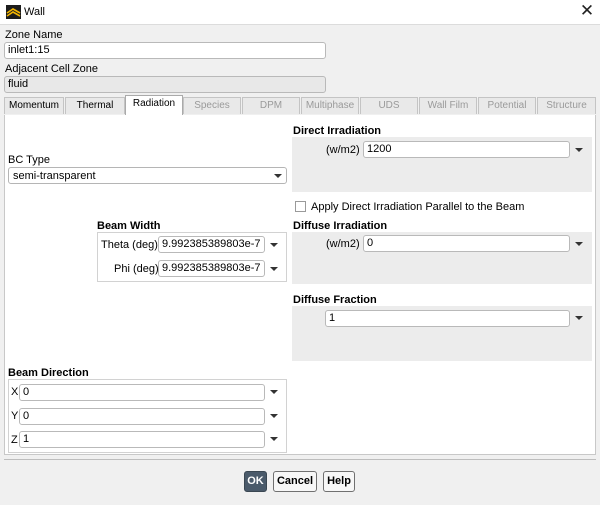 The height and width of the screenshot is (505, 600). I want to click on y-chevron-down-icon, so click(274, 416).